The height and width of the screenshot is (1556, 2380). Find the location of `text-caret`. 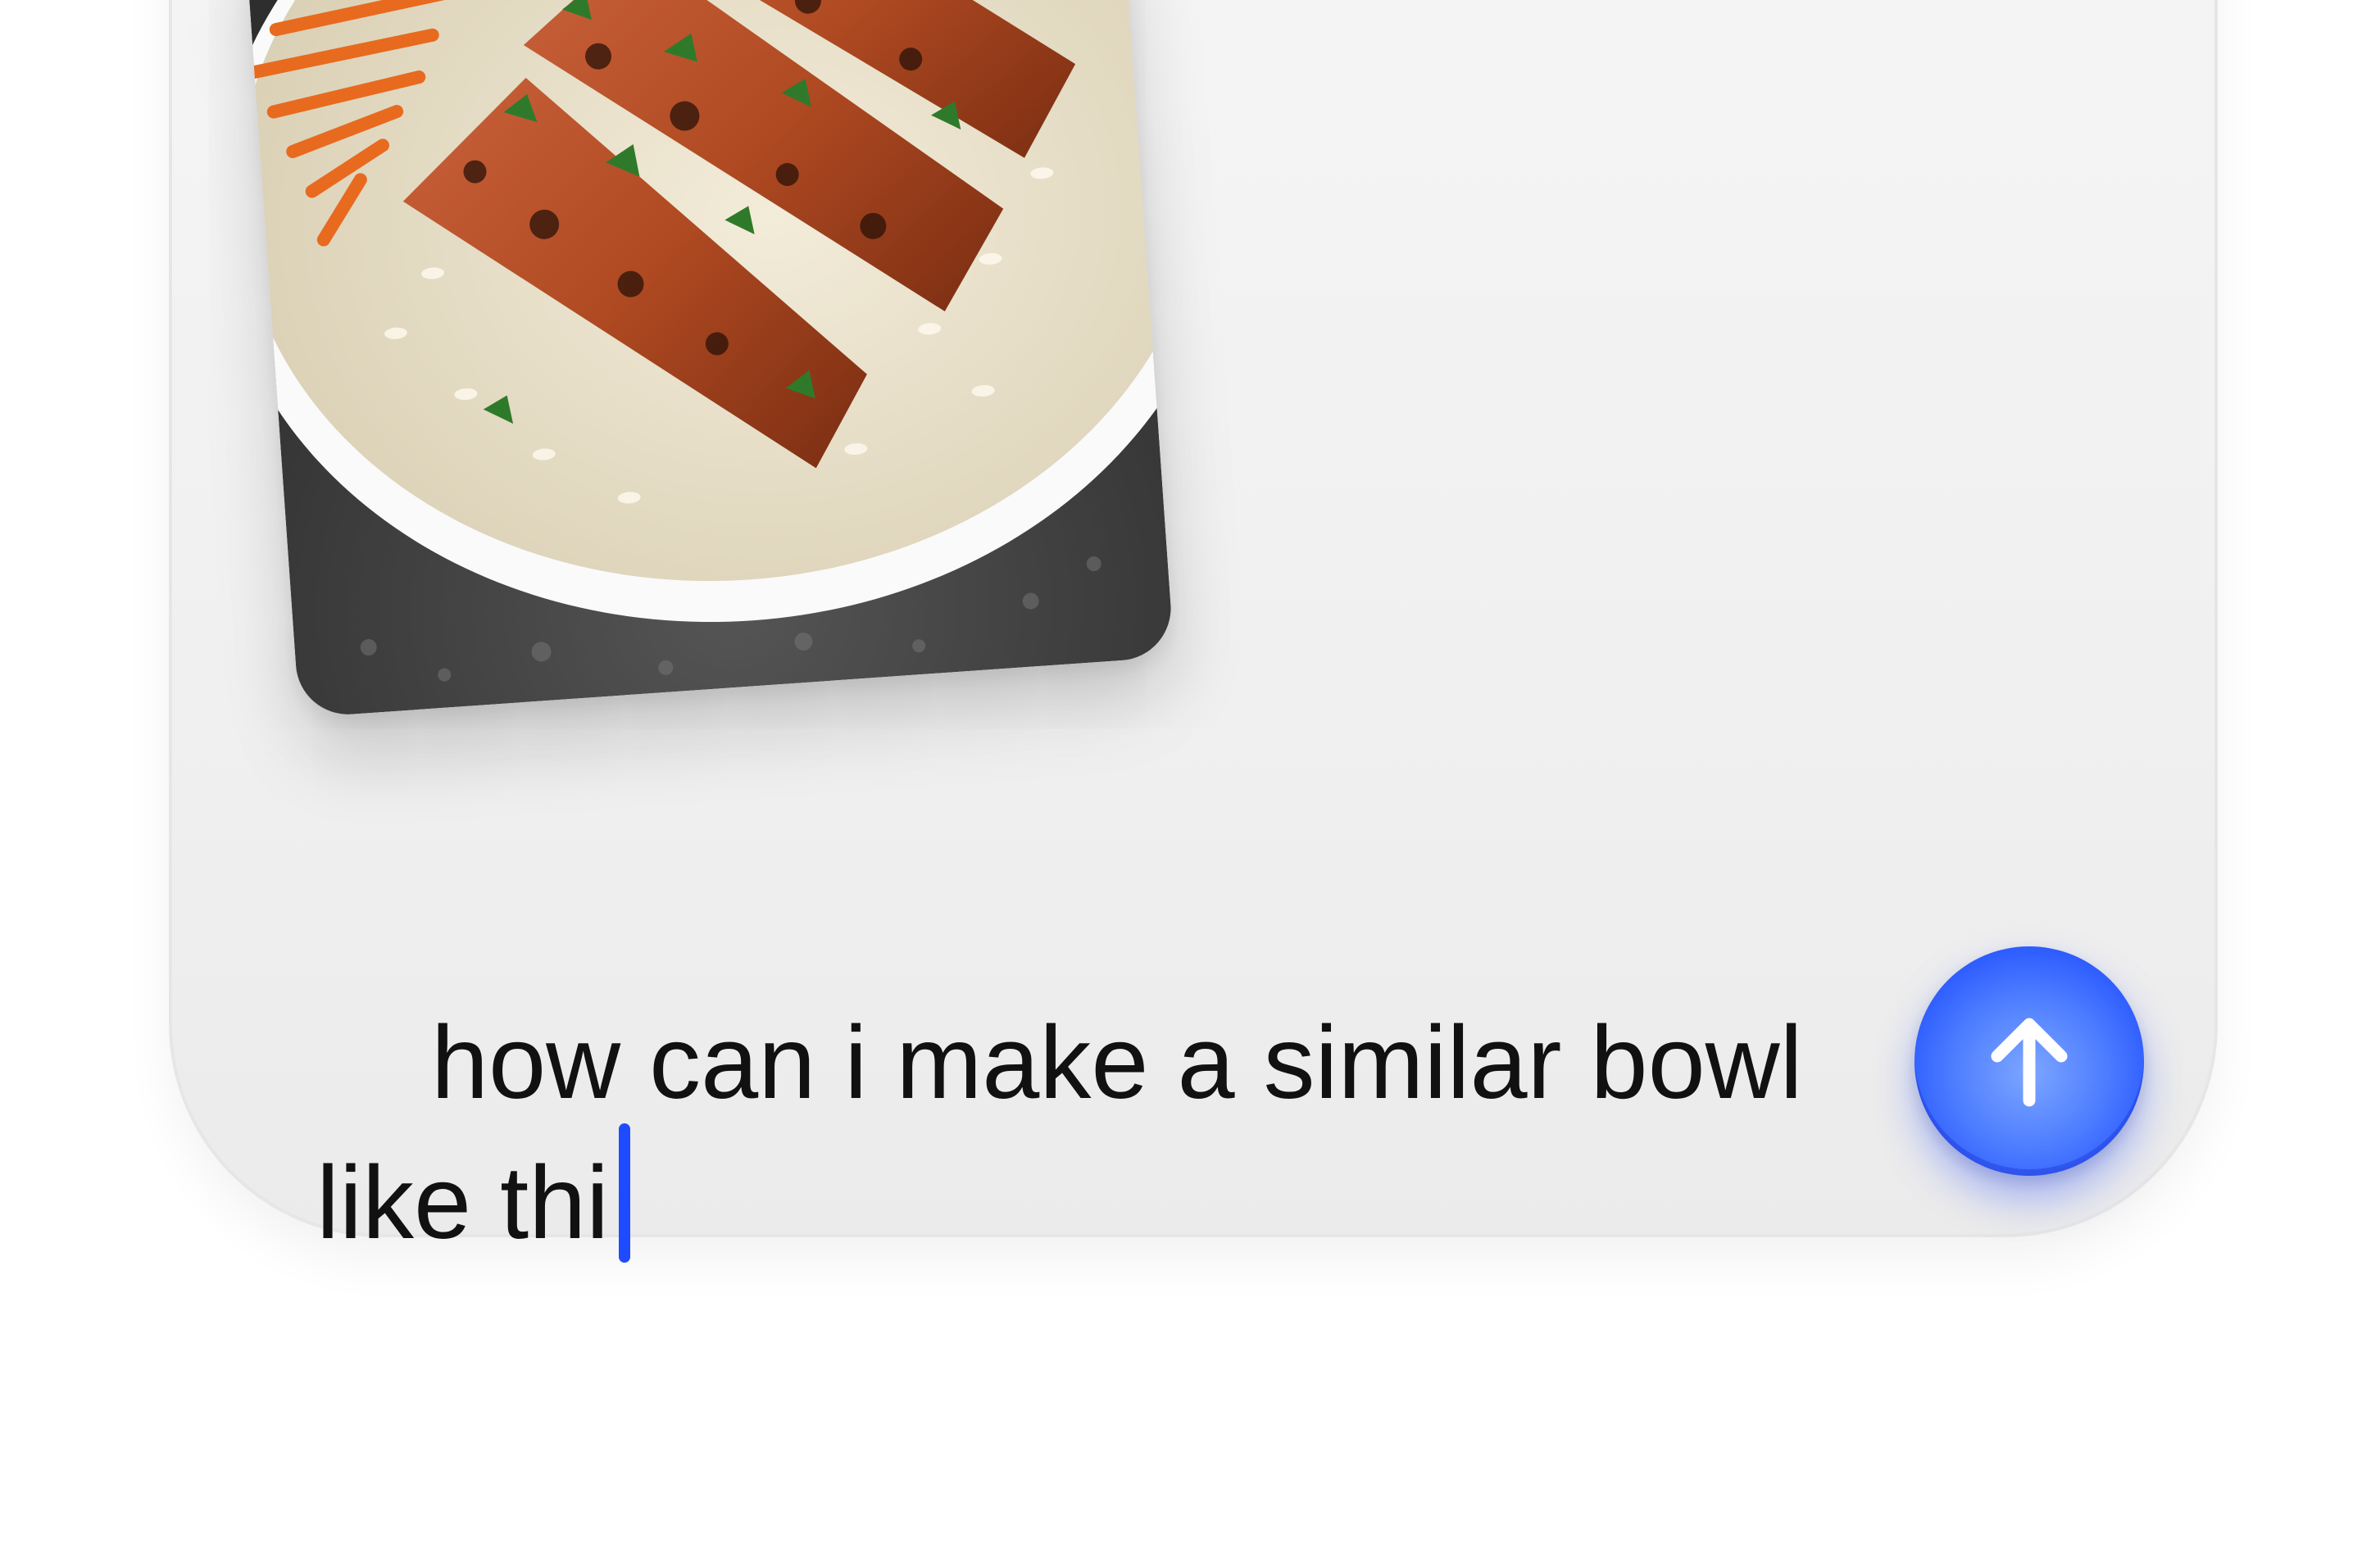

text-caret is located at coordinates (625, 1193).